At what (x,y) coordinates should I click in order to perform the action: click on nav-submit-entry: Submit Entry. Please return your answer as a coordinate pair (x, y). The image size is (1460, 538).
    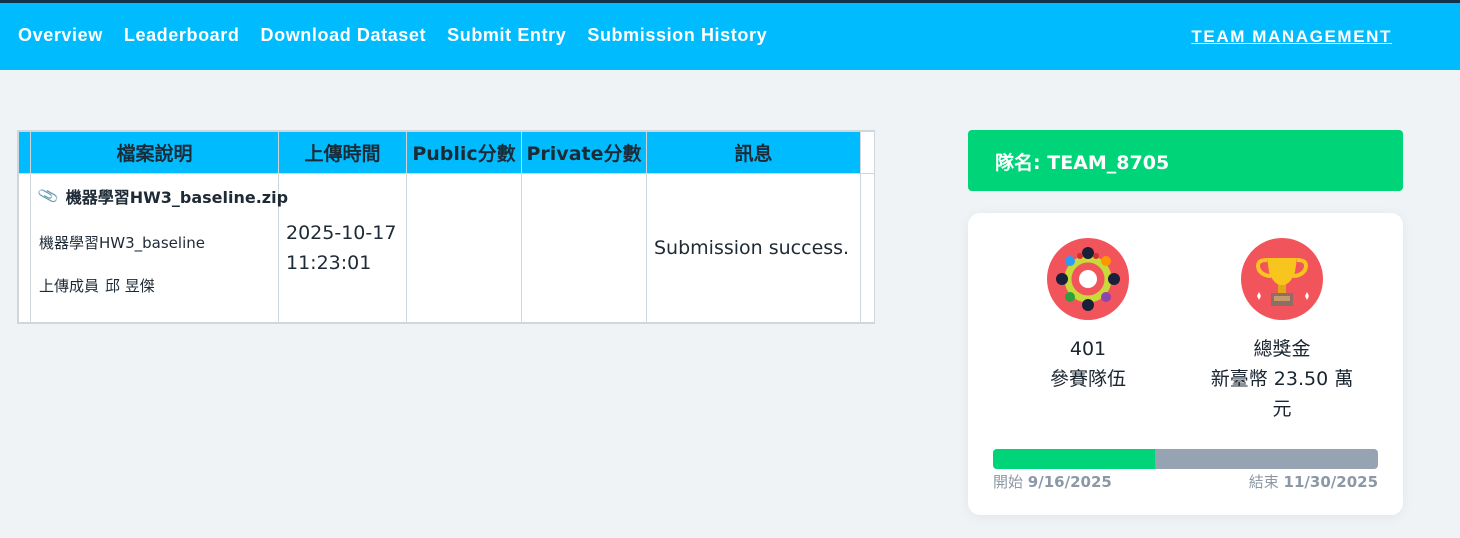
    Looking at the image, I should click on (506, 35).